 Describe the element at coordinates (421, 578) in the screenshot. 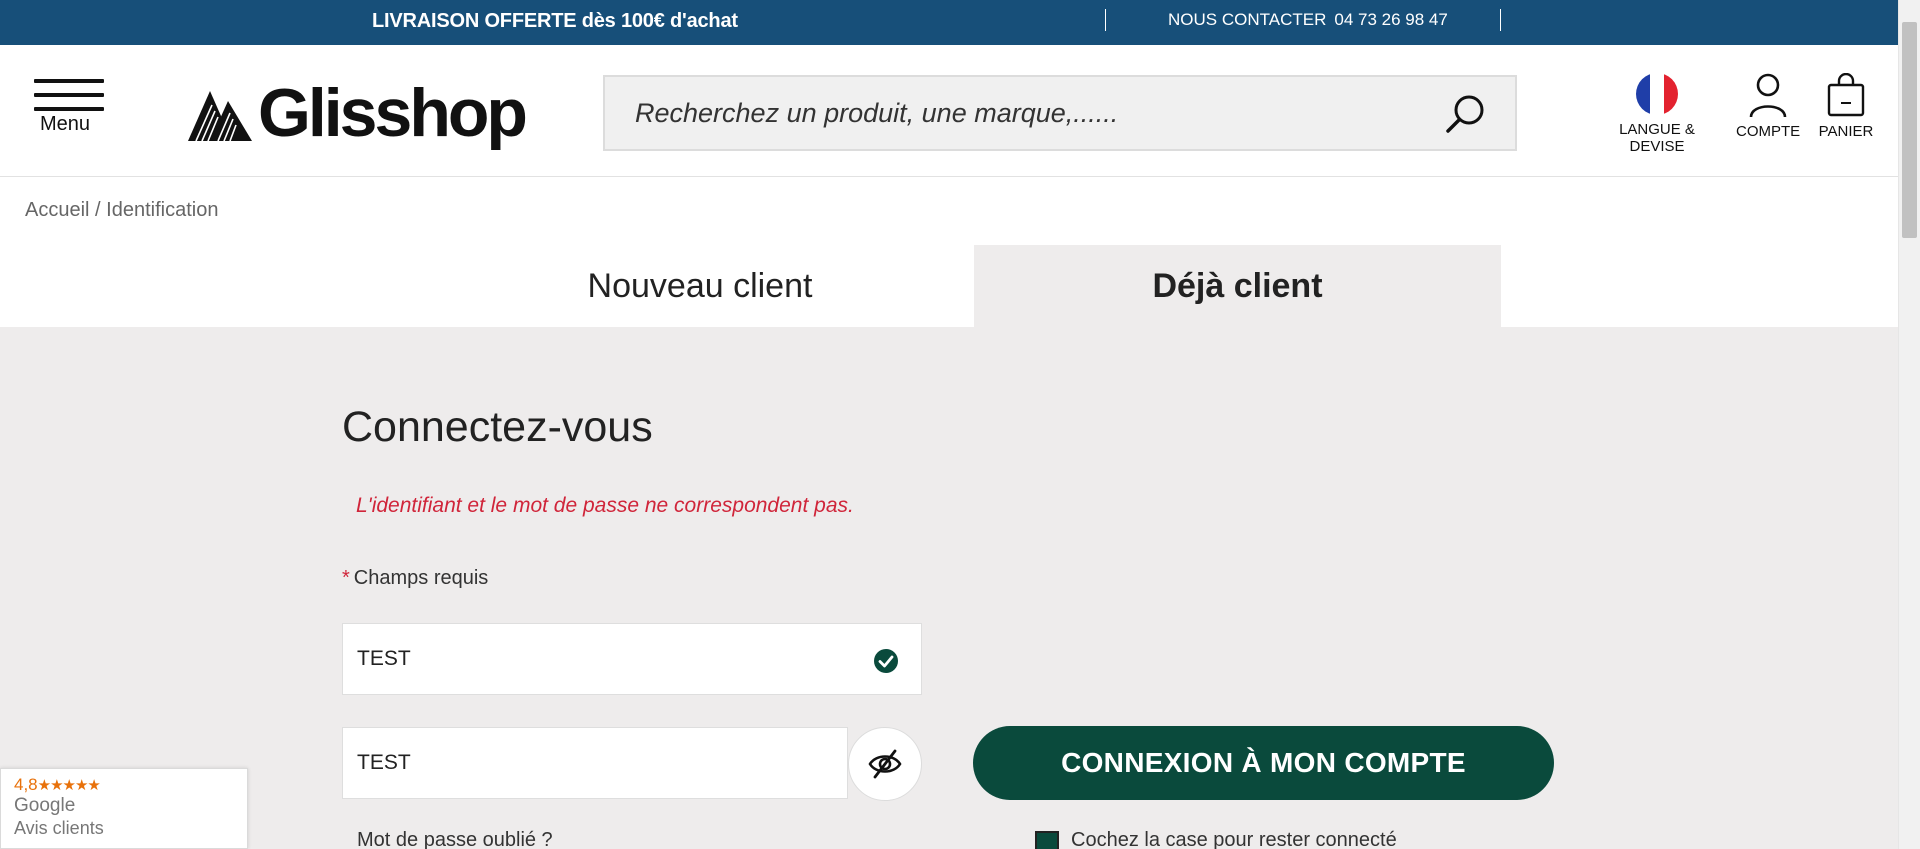

I see `required-label: Champs requis` at that location.